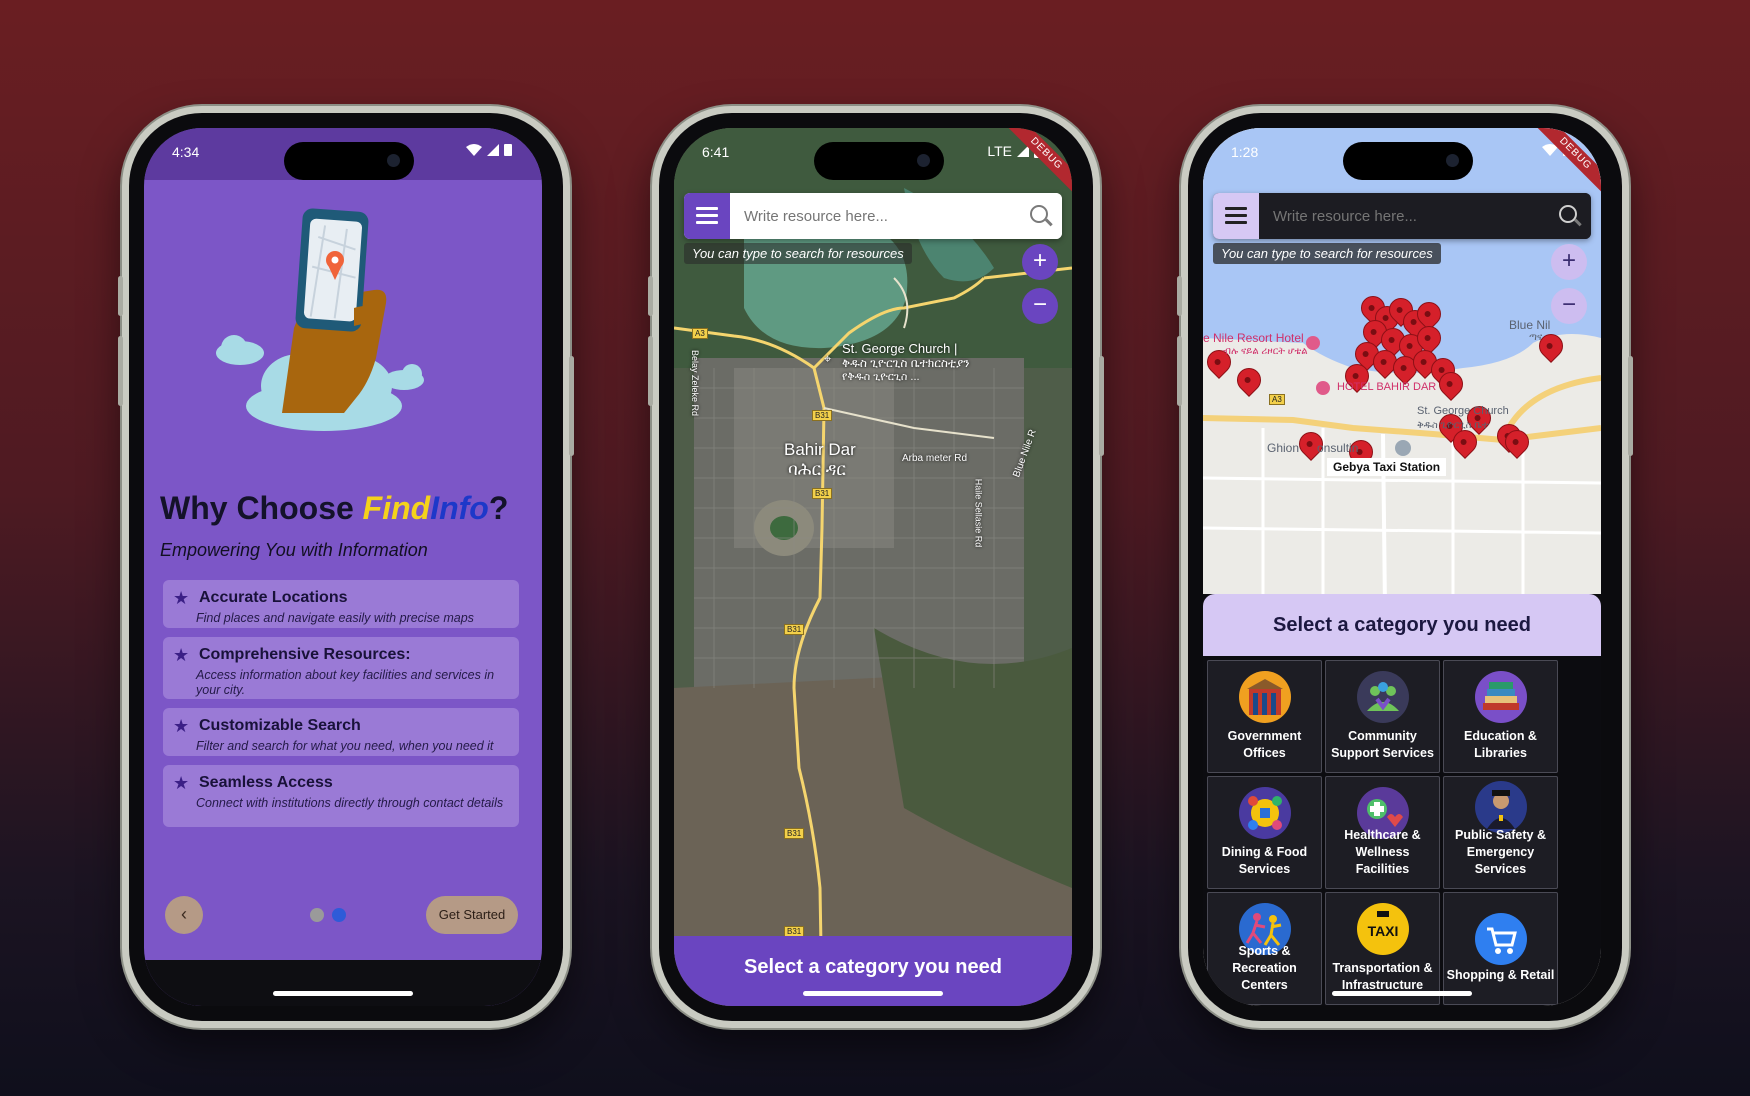  What do you see at coordinates (695, 383) in the screenshot?
I see `road-name: Belay Zeleke Rd` at bounding box center [695, 383].